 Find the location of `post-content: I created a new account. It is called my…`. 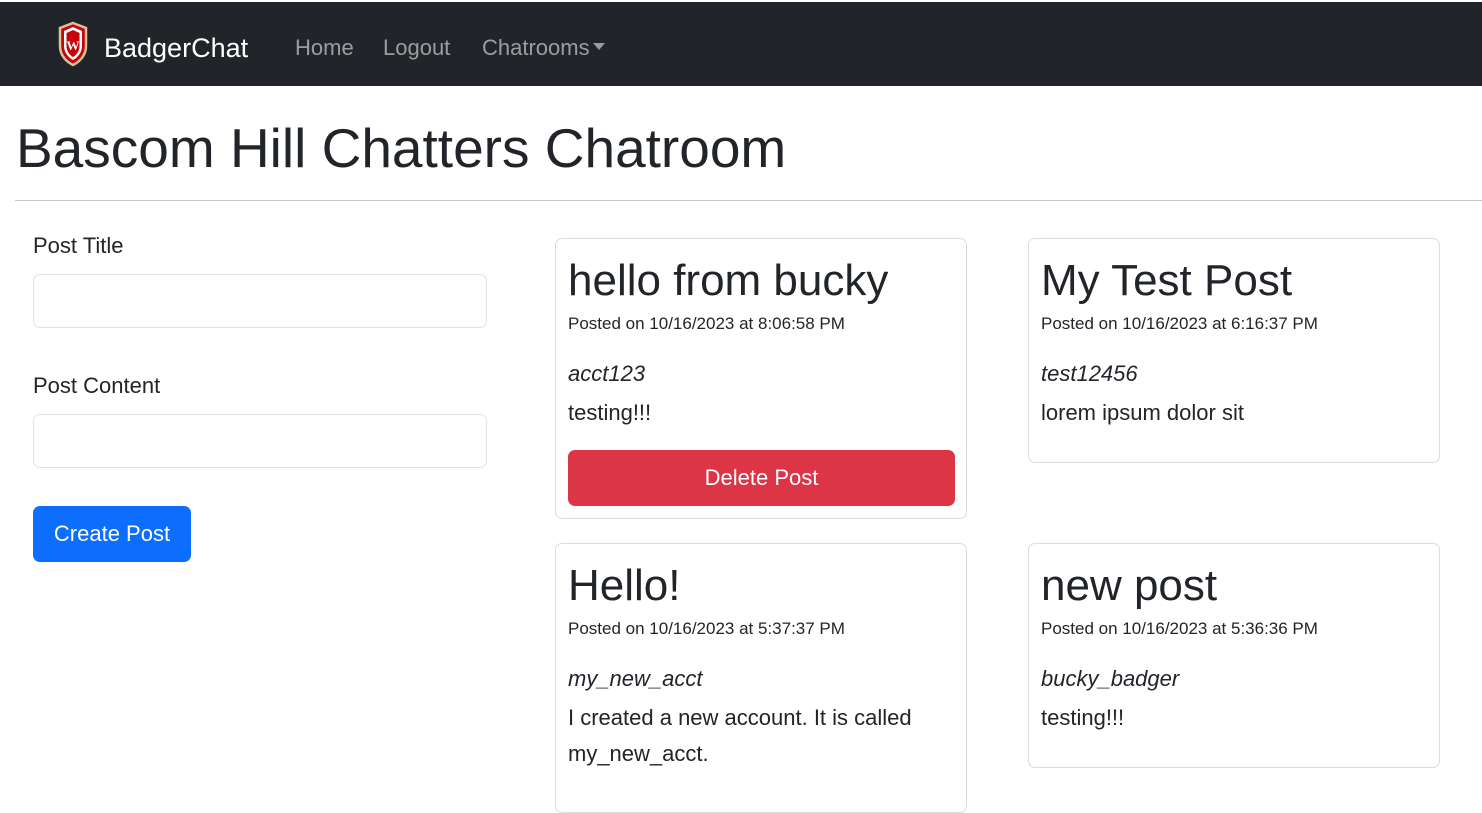

post-content: I created a new account. It is called my… is located at coordinates (740, 735).